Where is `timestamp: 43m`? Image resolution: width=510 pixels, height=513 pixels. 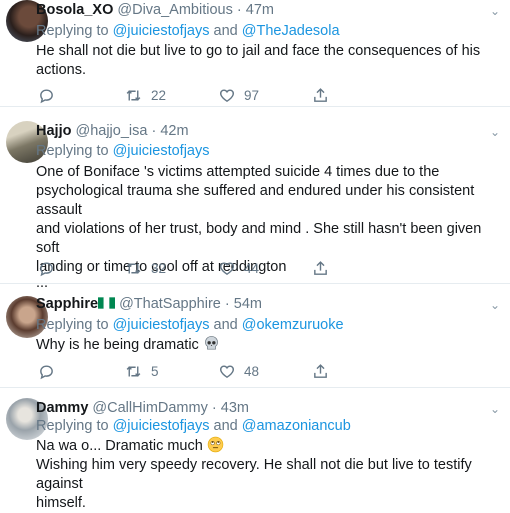
timestamp: 43m is located at coordinates (235, 408).